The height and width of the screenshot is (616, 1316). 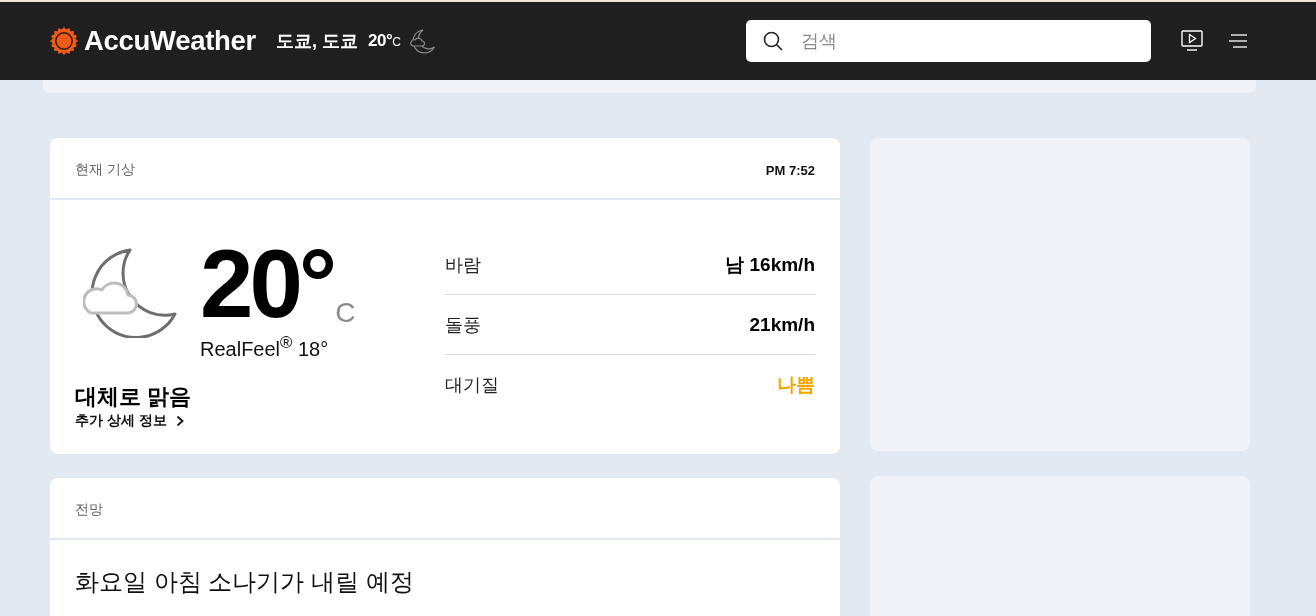 What do you see at coordinates (179, 420) in the screenshot?
I see `chevron-icon` at bounding box center [179, 420].